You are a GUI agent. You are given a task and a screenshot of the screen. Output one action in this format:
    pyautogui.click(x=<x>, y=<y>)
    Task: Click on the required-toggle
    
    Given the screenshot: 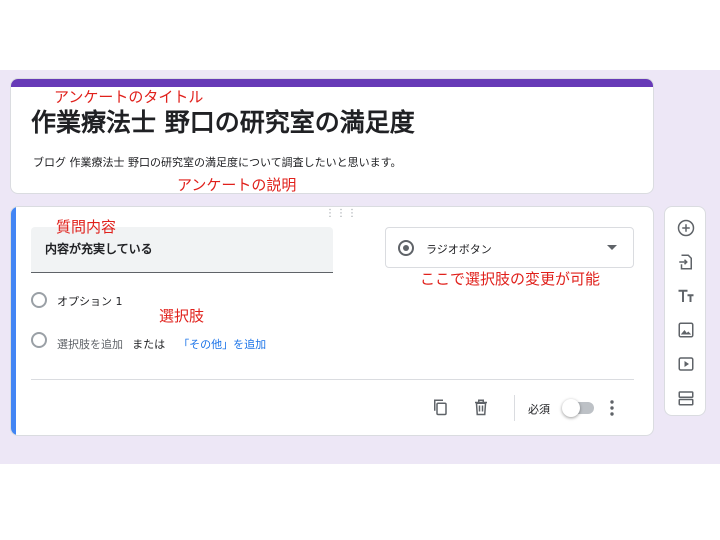 What is the action you would take?
    pyautogui.click(x=578, y=408)
    